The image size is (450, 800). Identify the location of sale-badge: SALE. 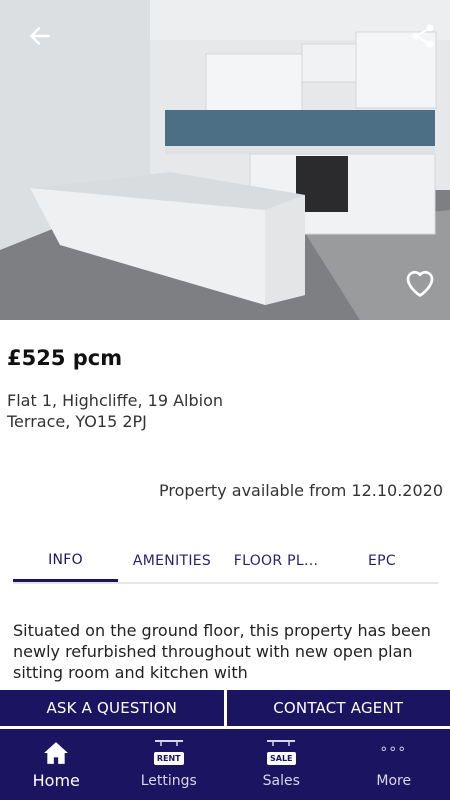
(281, 758).